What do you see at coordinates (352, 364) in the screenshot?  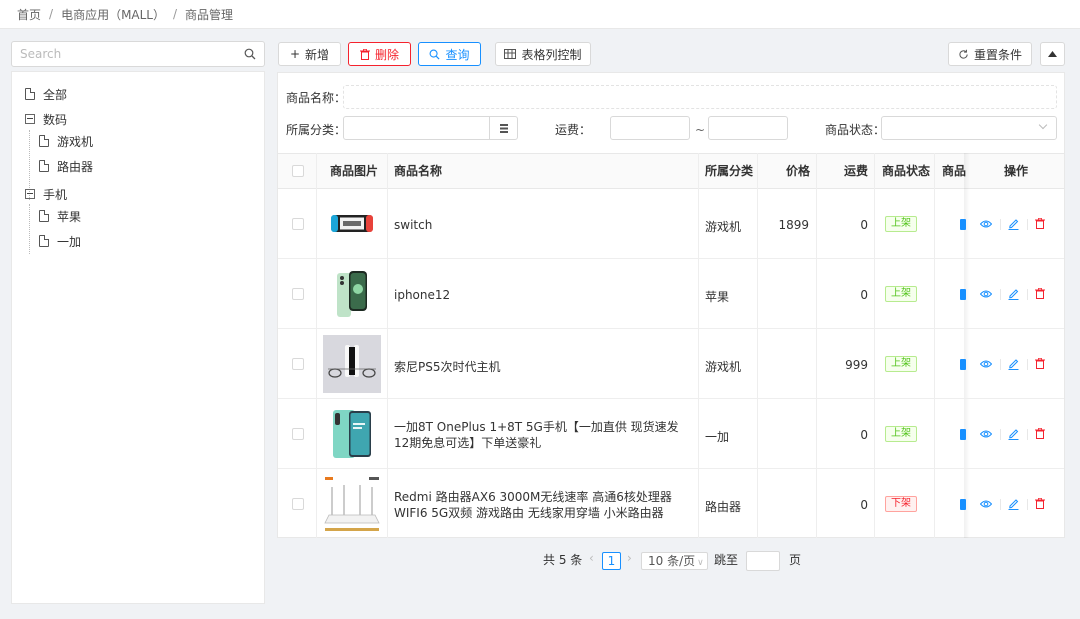 I see `product-image-ps5` at bounding box center [352, 364].